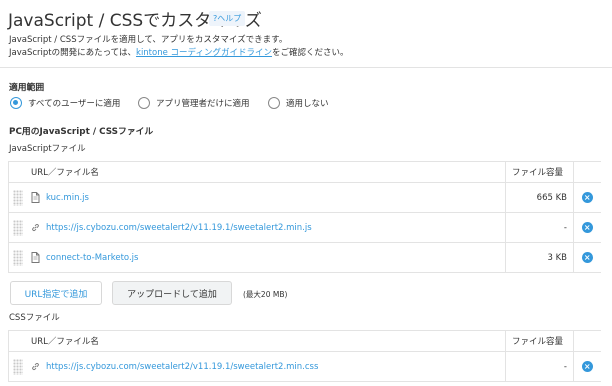  What do you see at coordinates (74, 104) in the screenshot?
I see `radio-label: すべてのユーザーに適用` at bounding box center [74, 104].